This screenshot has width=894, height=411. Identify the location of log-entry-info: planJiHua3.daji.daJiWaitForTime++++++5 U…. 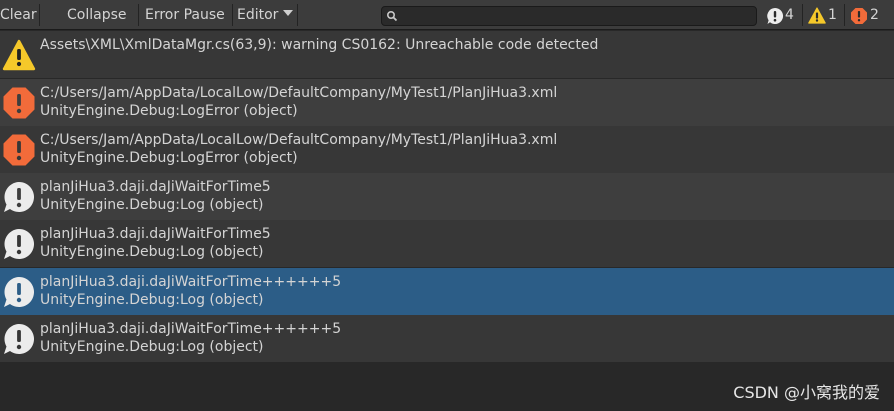
(447, 338).